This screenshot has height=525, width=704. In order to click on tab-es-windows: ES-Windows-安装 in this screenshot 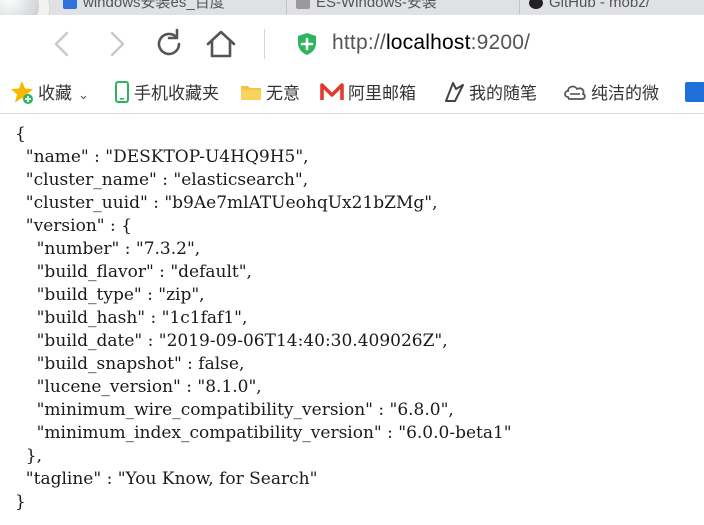, I will do `click(404, 7)`.